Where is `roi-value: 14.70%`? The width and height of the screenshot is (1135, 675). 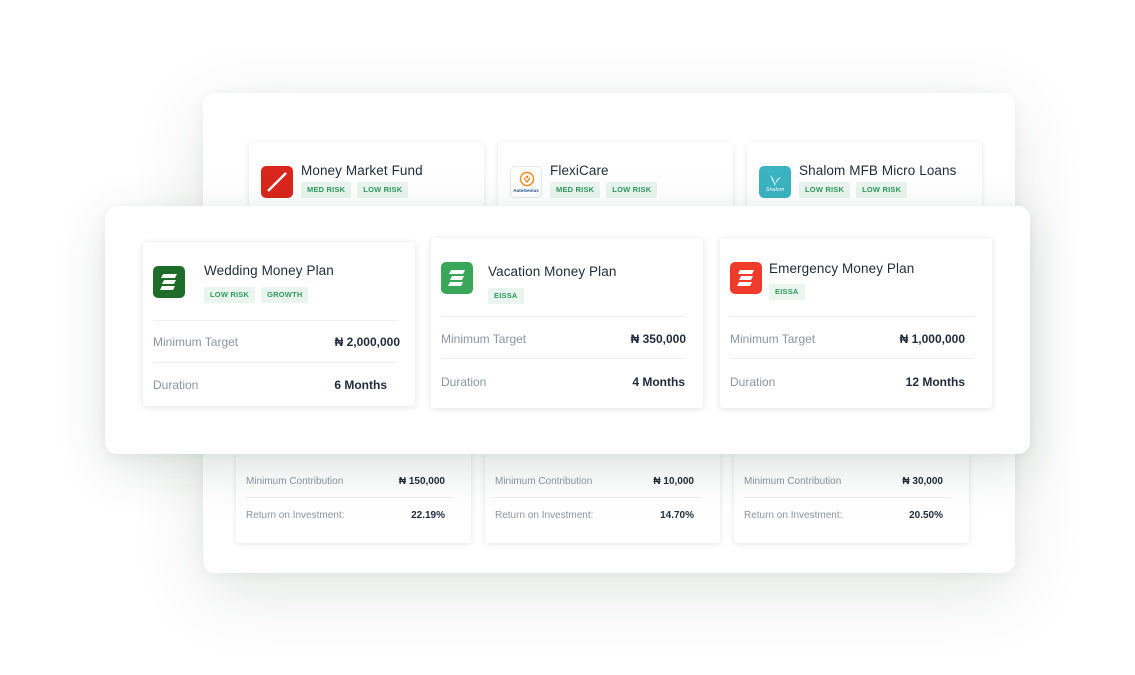
roi-value: 14.70% is located at coordinates (677, 515).